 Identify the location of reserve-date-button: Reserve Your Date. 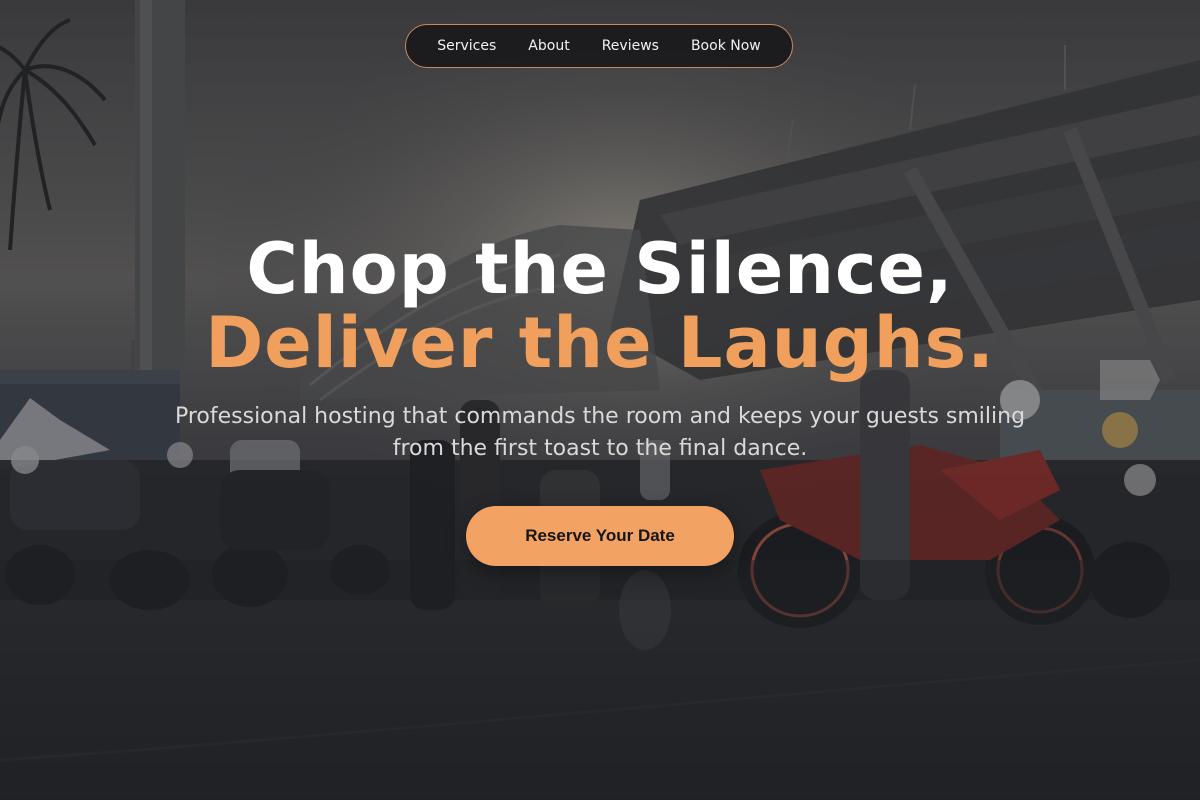
(600, 536).